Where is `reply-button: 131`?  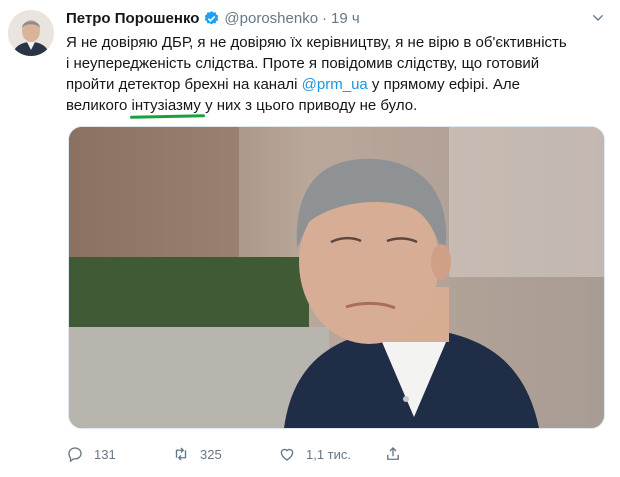 reply-button: 131 is located at coordinates (119, 454).